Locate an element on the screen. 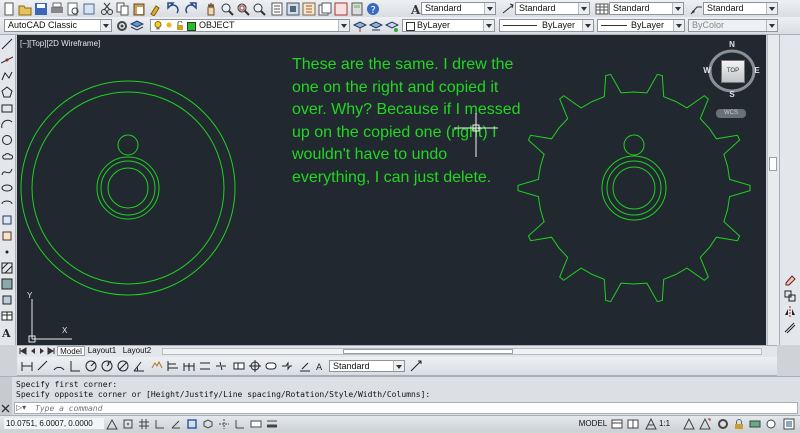 Image resolution: width=800 pixels, height=433 pixels. linetype-combo: ByLayer is located at coordinates (546, 25).